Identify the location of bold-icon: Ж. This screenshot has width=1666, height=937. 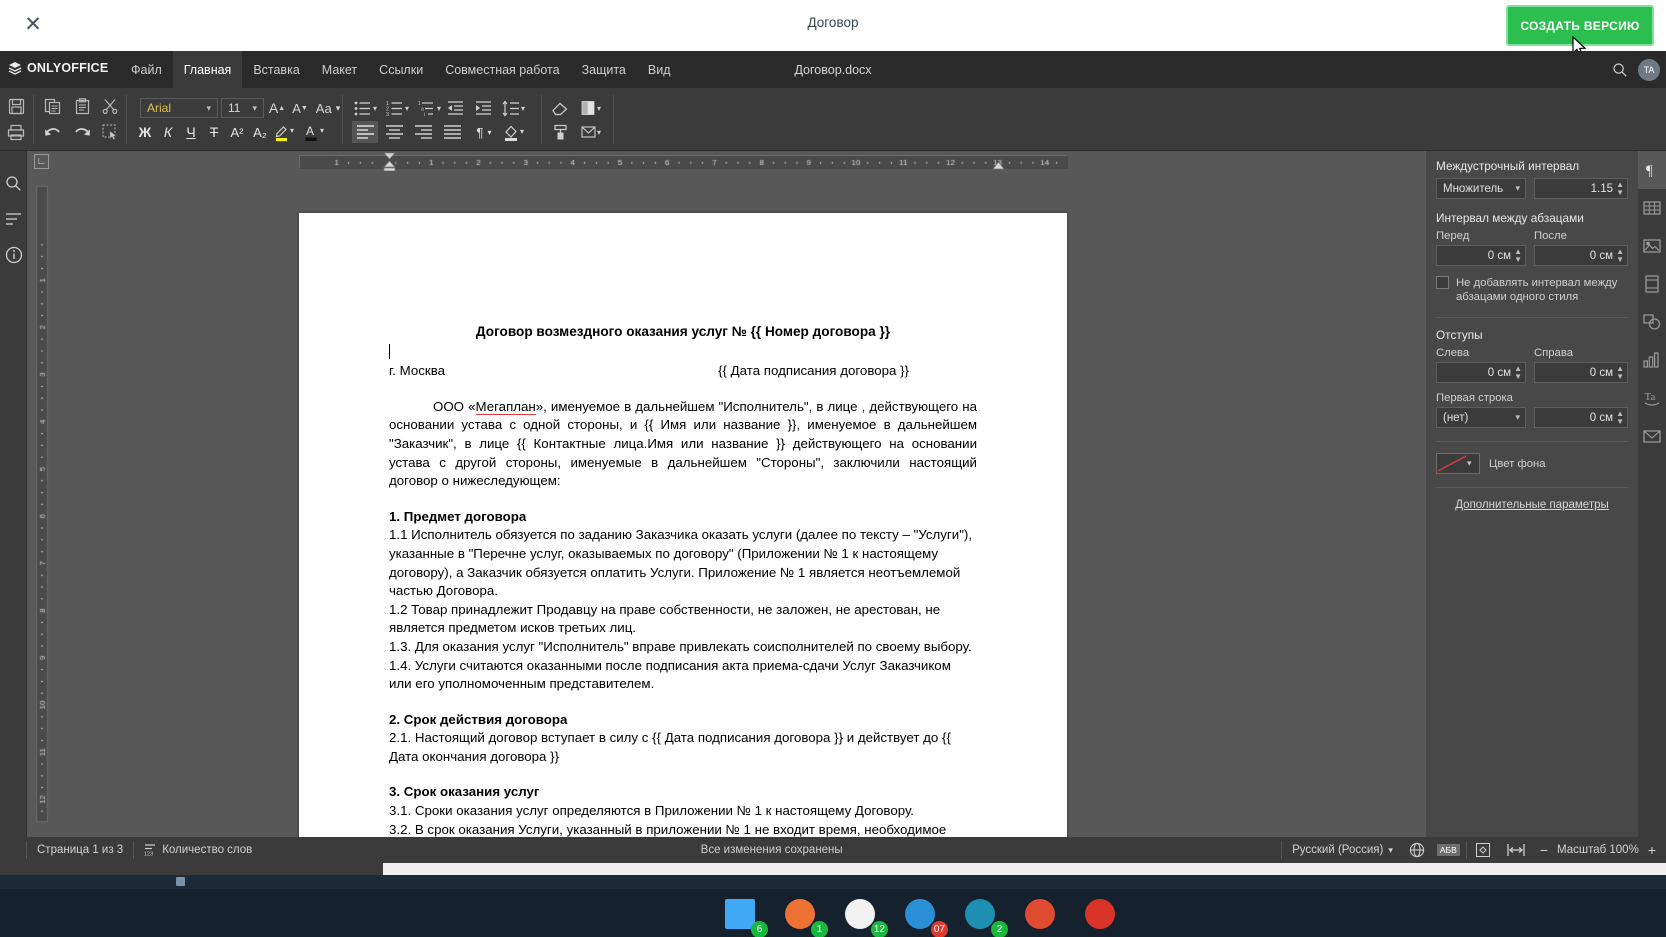
(145, 132).